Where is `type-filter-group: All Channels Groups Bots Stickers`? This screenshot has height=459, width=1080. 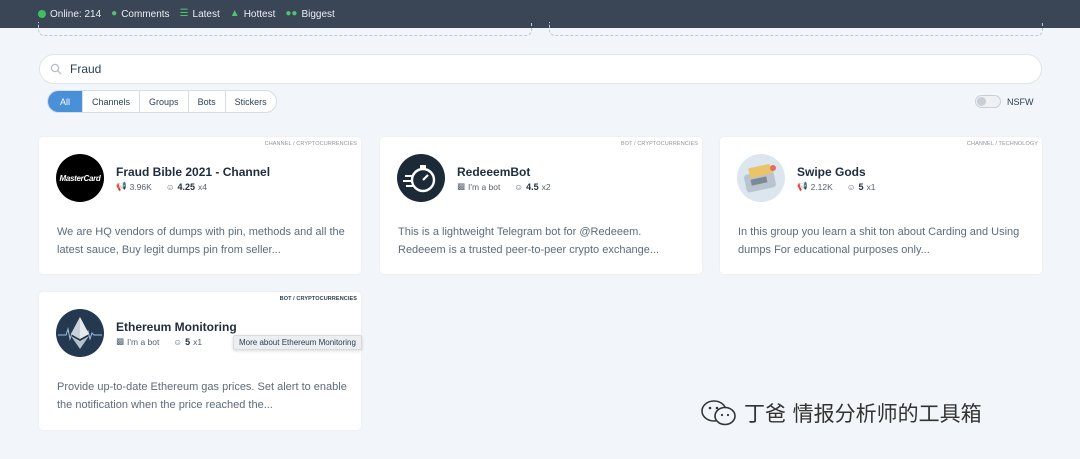
type-filter-group: All Channels Groups Bots Stickers is located at coordinates (162, 101).